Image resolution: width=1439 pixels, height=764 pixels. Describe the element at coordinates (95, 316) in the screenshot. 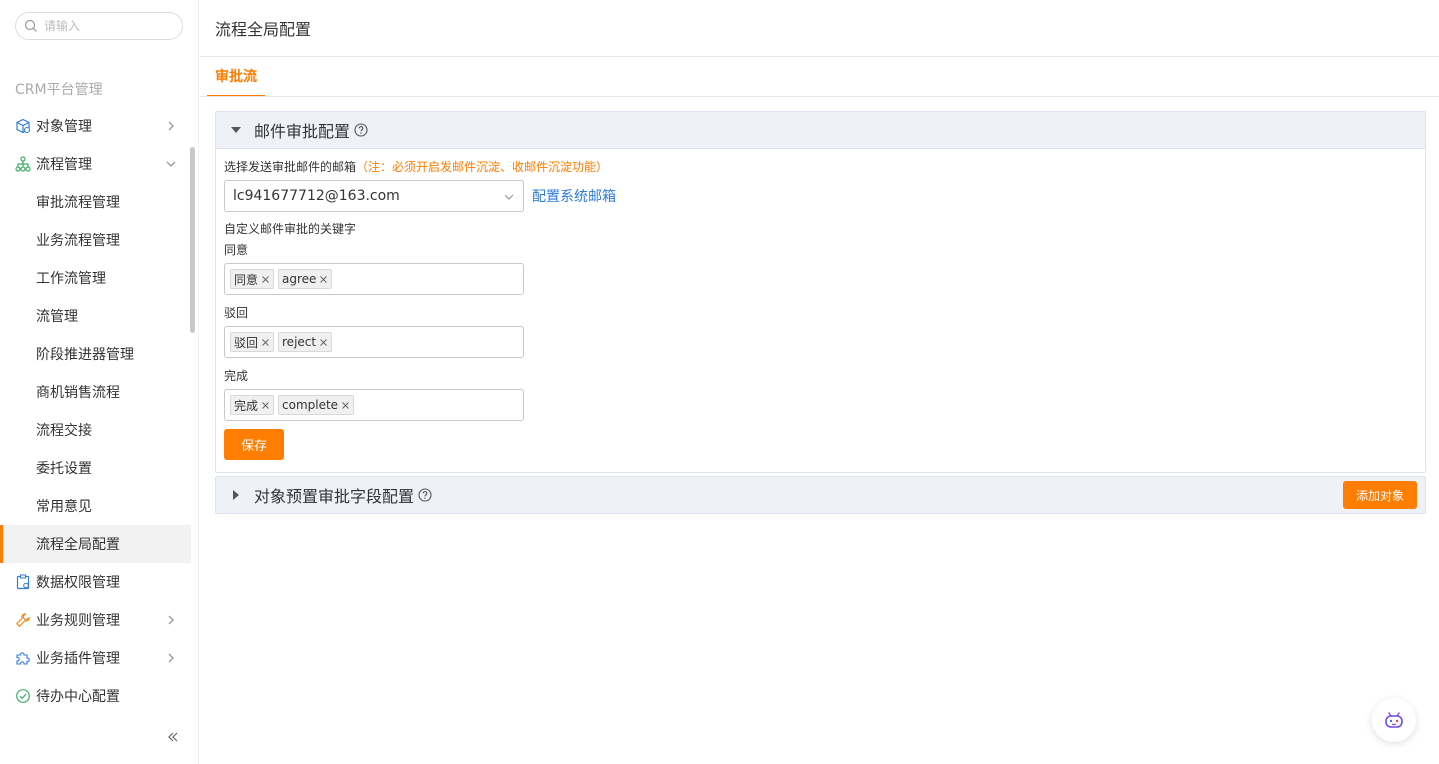

I see `sidebar-sub-item: 流管理` at that location.